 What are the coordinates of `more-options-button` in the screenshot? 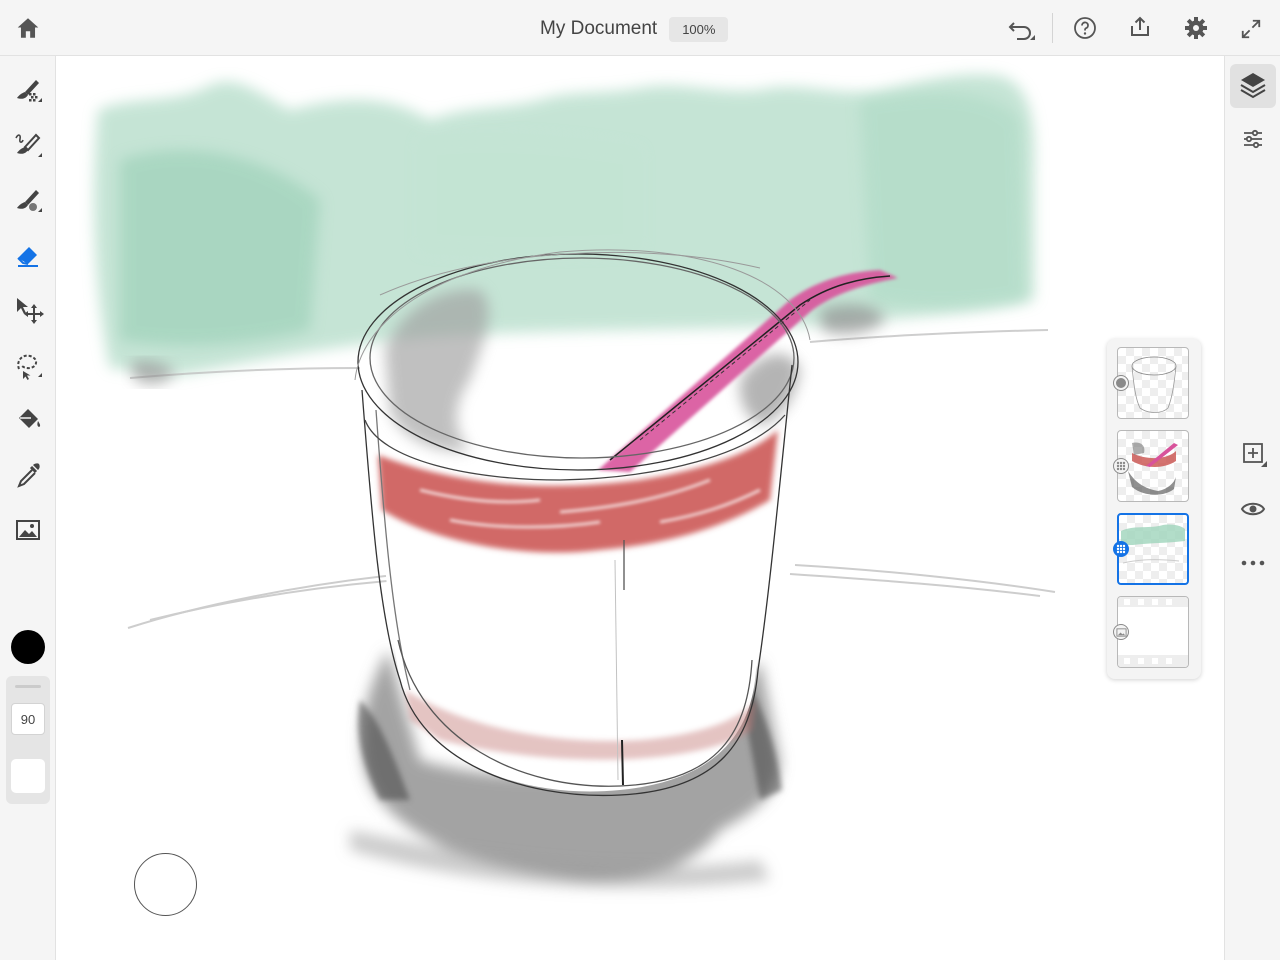 It's located at (1253, 563).